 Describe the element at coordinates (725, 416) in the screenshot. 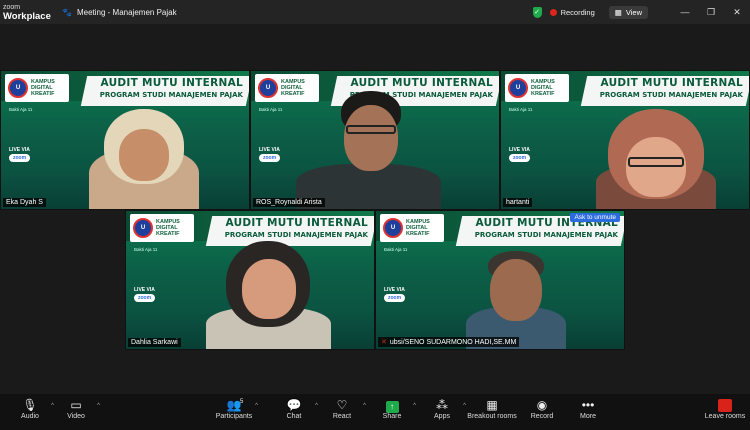

I see `leave-label: Leave rooms` at that location.